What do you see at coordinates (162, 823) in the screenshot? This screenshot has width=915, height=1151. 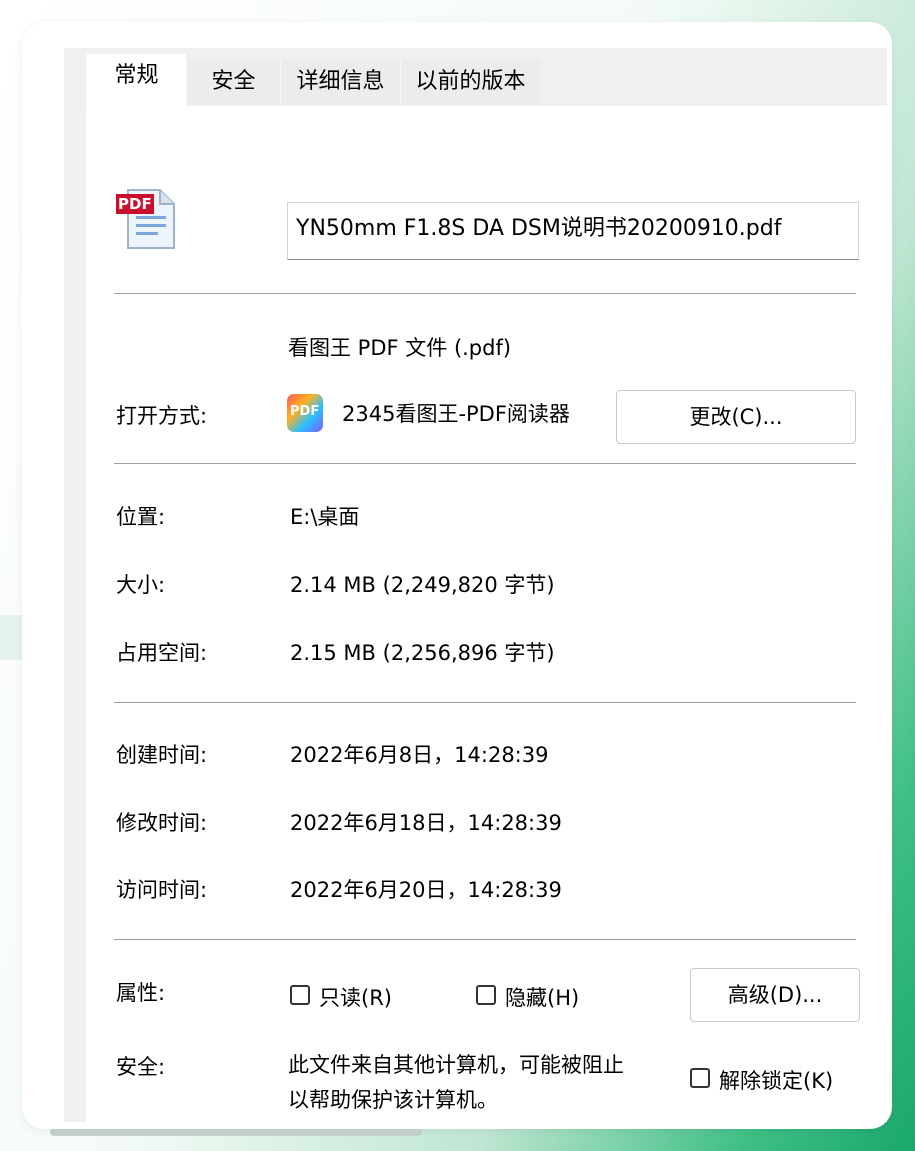 I see `modified-label: 修改时间:` at bounding box center [162, 823].